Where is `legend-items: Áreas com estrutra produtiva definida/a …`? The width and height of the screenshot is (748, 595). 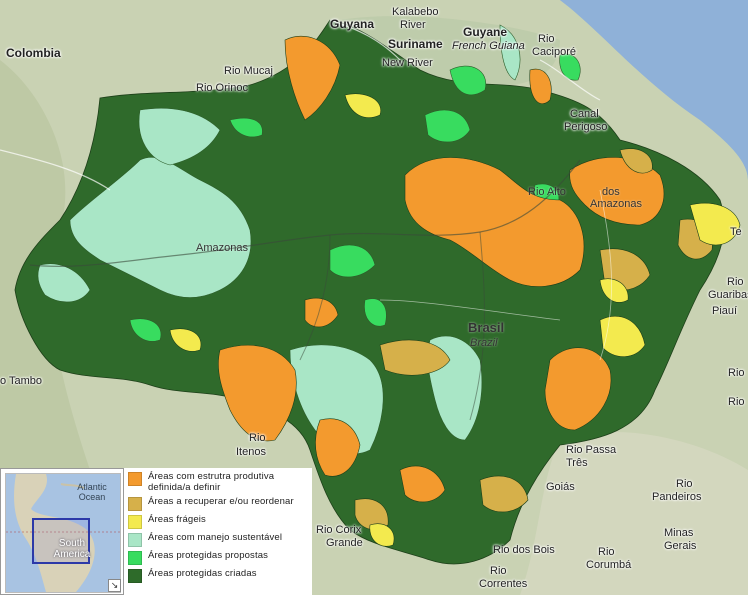
legend-items: Áreas com estrutra produtiva definida/a … is located at coordinates (218, 527).